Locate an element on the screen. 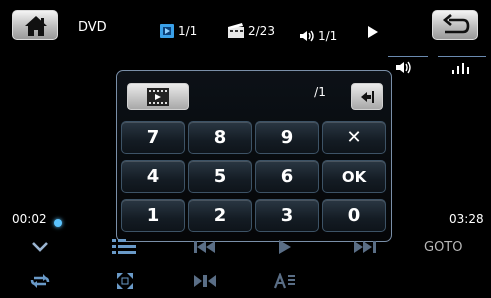 The height and width of the screenshot is (298, 491). key-3: 3 is located at coordinates (287, 215).